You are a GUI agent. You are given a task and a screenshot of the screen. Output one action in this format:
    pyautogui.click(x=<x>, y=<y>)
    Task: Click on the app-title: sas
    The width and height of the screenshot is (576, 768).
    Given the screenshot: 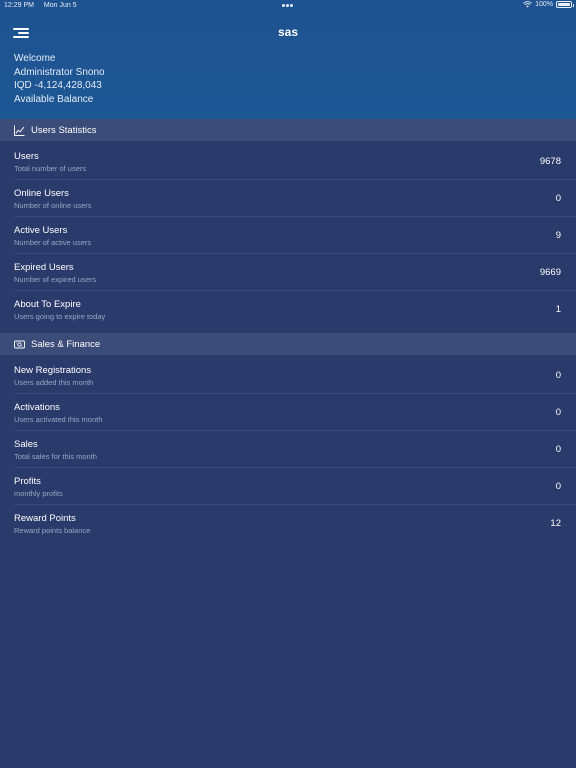 What is the action you would take?
    pyautogui.click(x=288, y=32)
    